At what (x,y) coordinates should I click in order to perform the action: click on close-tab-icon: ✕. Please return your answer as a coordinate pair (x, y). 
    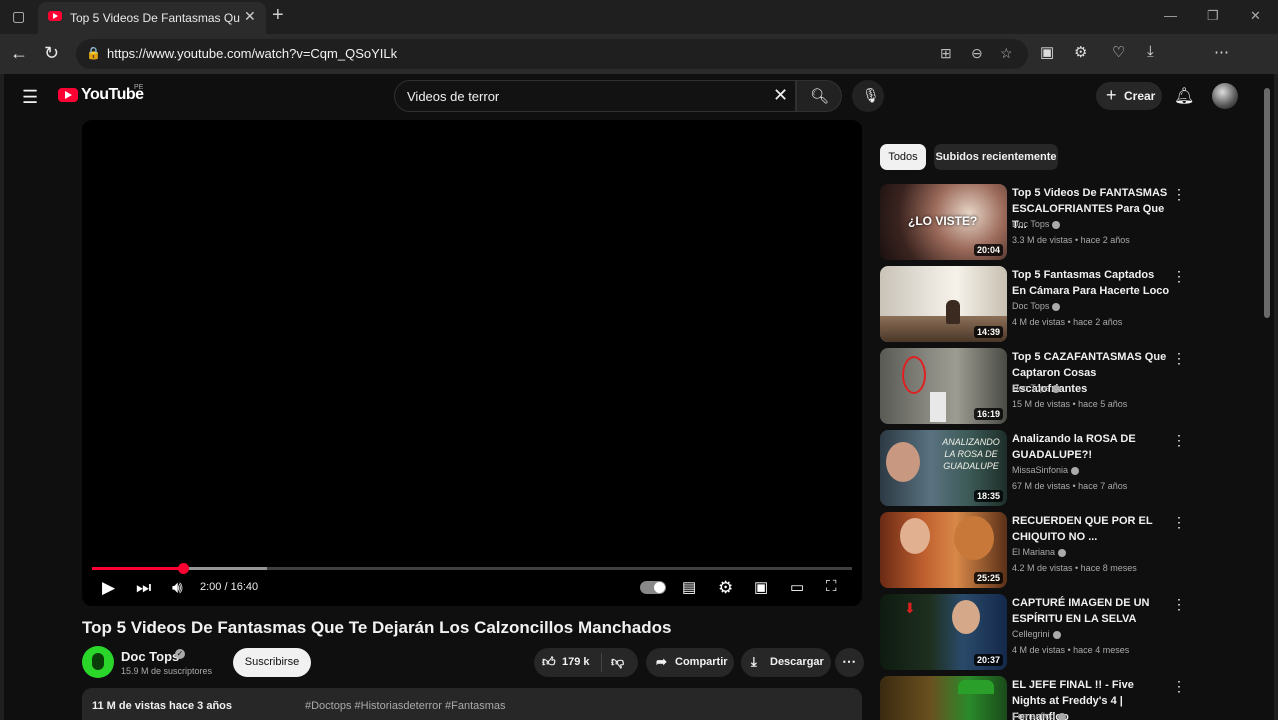
    Looking at the image, I should click on (250, 16).